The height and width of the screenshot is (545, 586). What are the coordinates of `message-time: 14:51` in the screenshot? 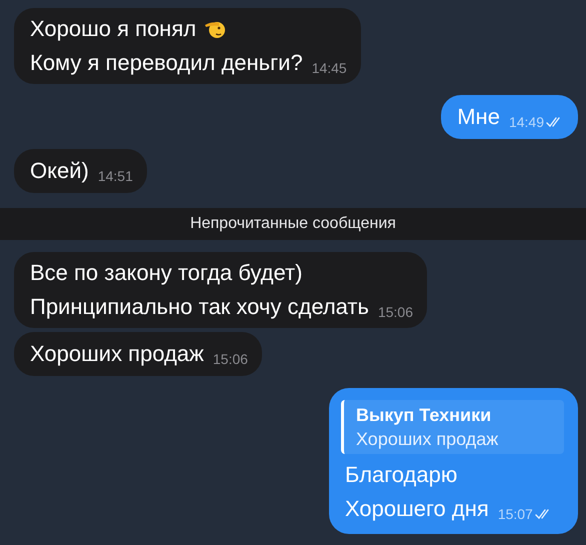 It's located at (115, 176).